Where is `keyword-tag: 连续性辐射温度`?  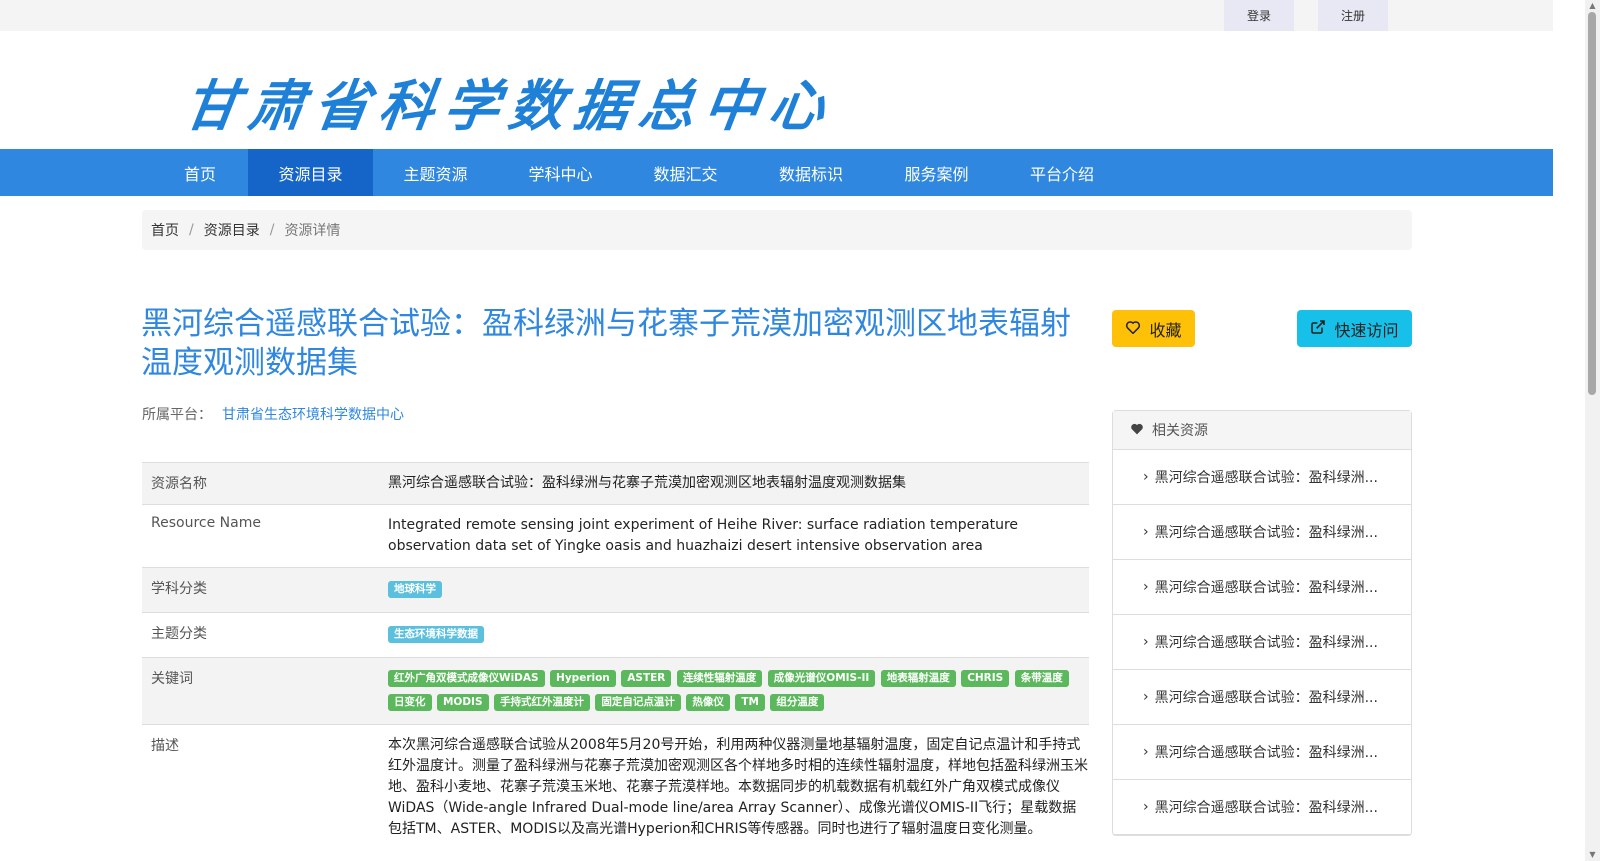 keyword-tag: 连续性辐射温度 is located at coordinates (719, 678).